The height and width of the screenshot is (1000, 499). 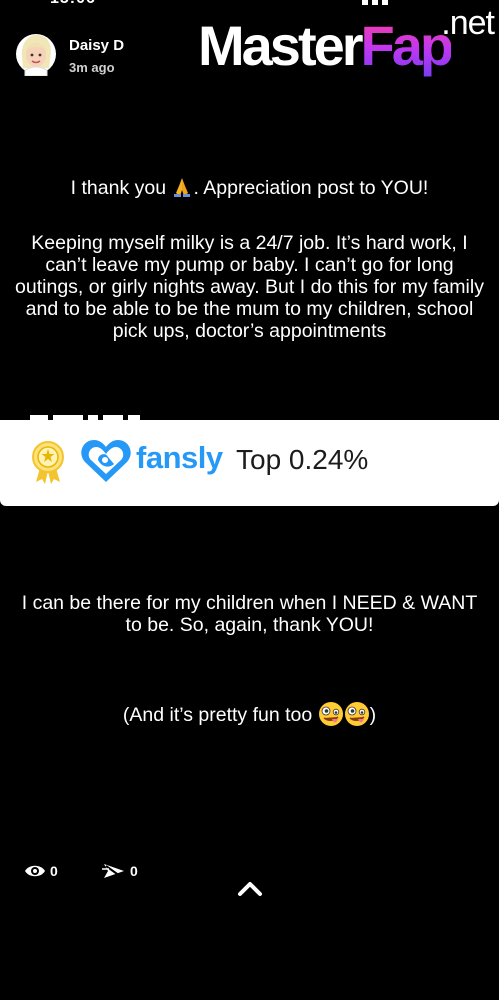 What do you see at coordinates (48, 462) in the screenshot?
I see `medal-icon` at bounding box center [48, 462].